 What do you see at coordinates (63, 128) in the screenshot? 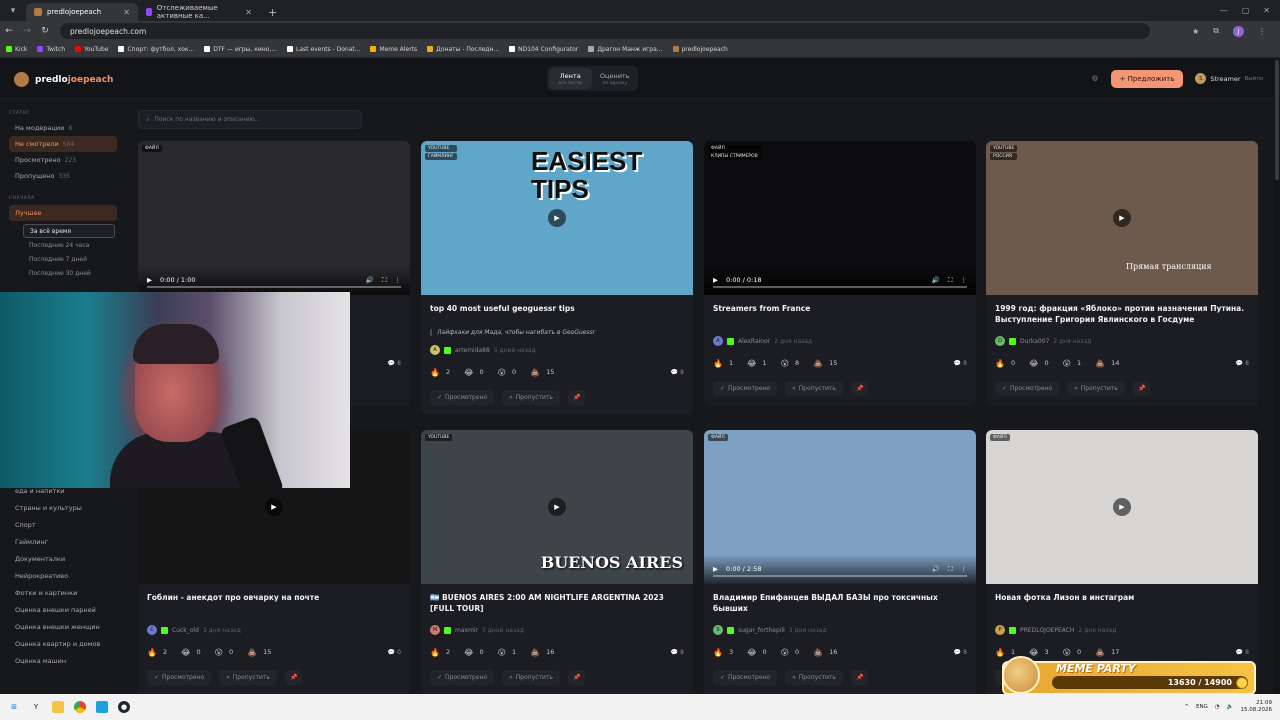
I see `sidebar-status-item: На модерации 8` at bounding box center [63, 128].